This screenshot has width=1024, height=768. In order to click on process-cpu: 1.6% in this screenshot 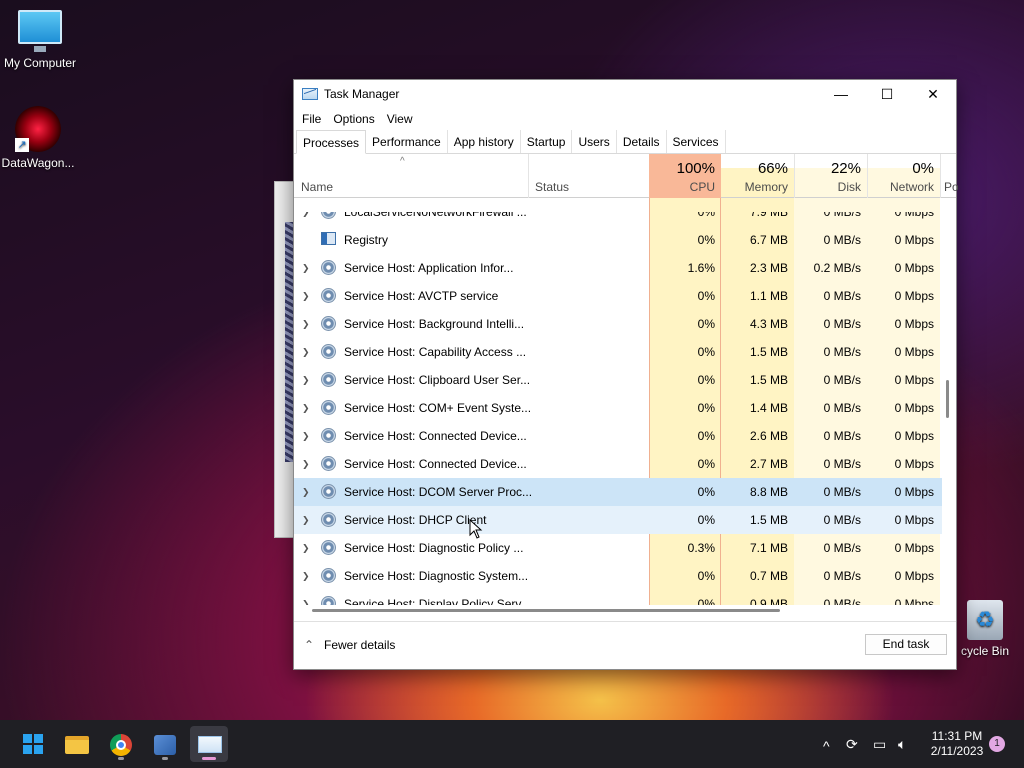, I will do `click(701, 268)`.